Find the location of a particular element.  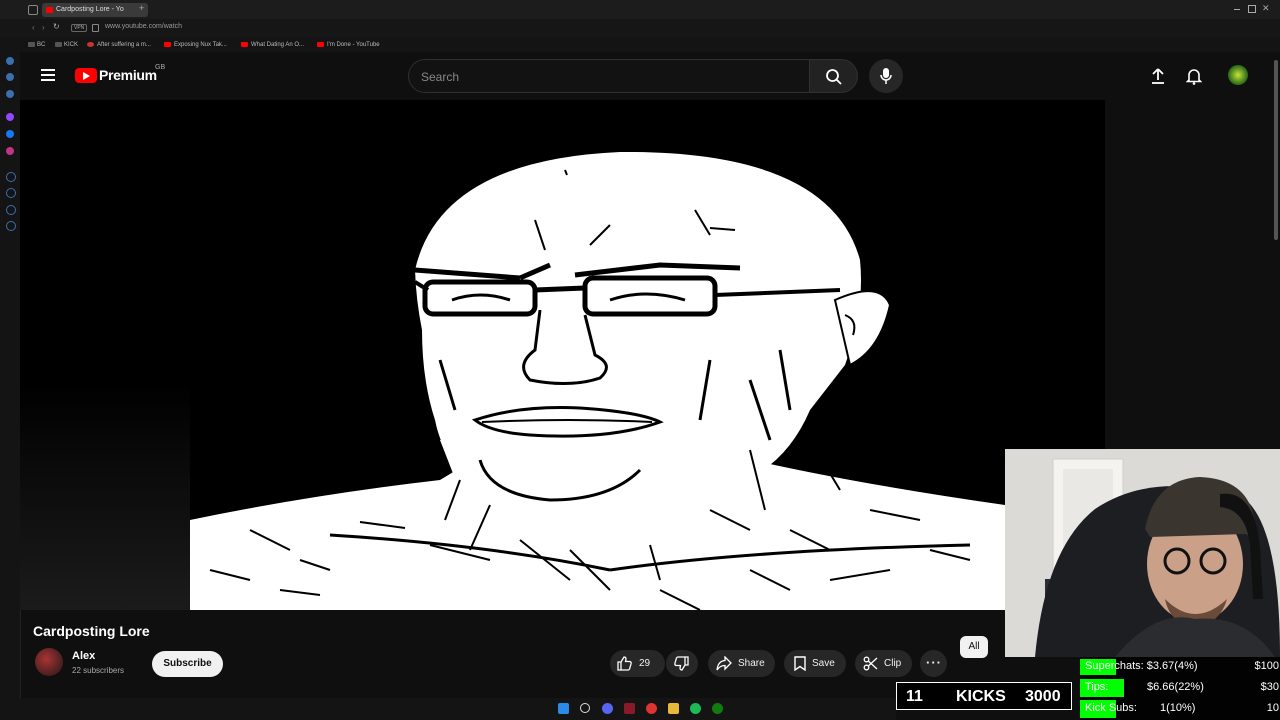

clip-icon is located at coordinates (870, 663).